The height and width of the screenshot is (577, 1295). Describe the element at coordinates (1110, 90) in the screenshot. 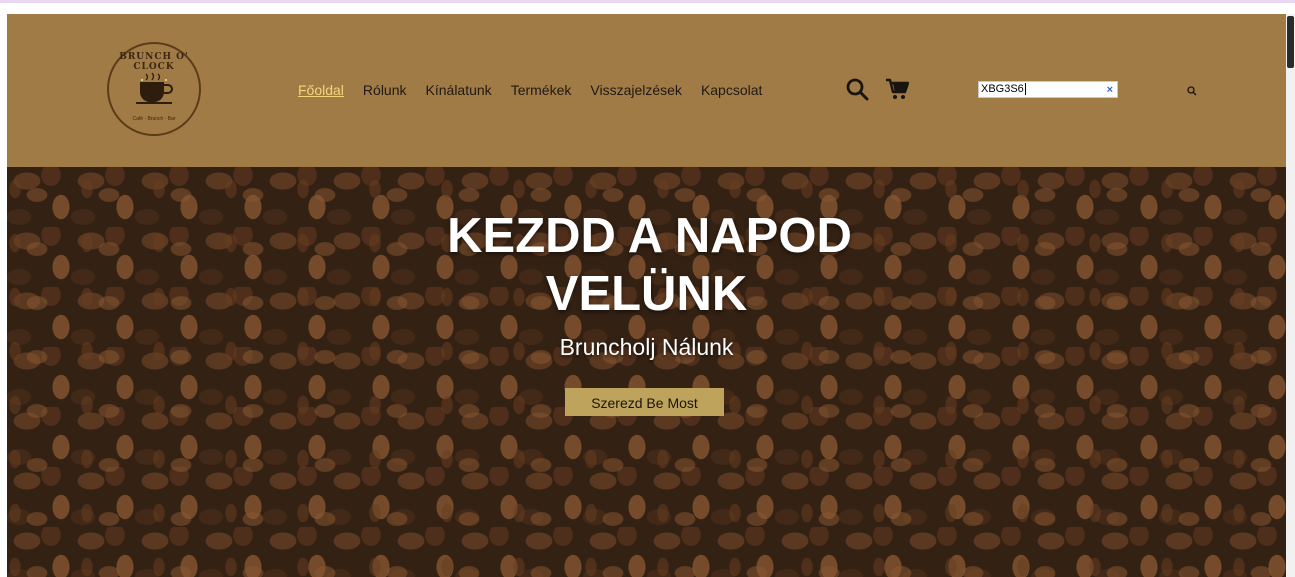

I see `clear-search-icon: ×` at that location.